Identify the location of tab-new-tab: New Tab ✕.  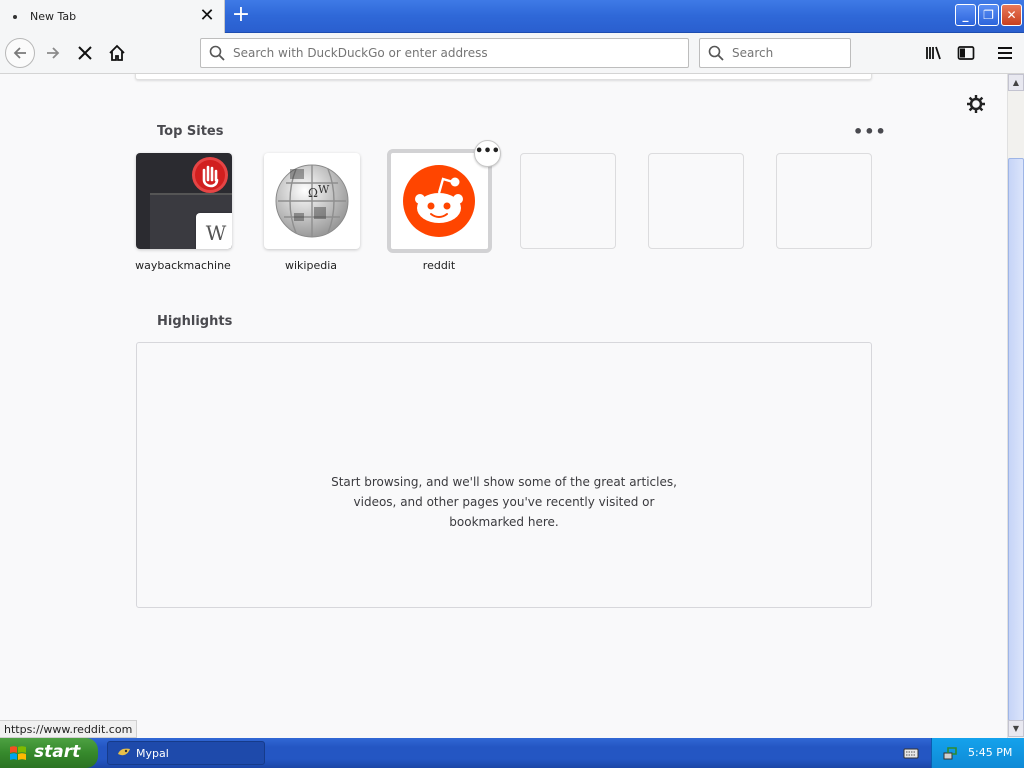
(112, 16).